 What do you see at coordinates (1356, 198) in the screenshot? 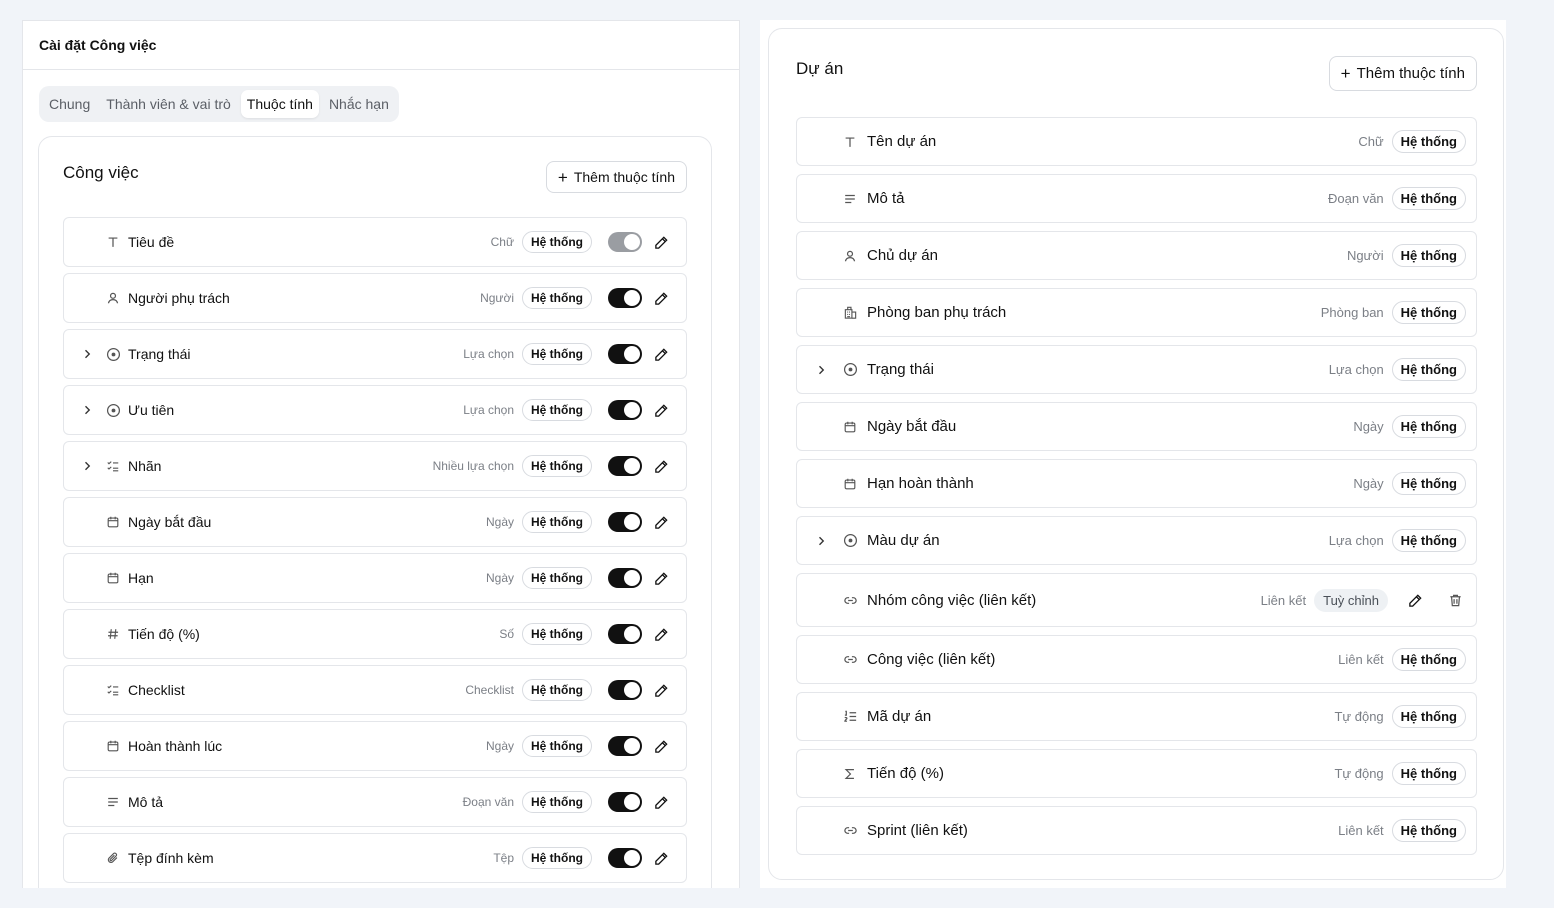
I see `property-type: Đoạn văn` at bounding box center [1356, 198].